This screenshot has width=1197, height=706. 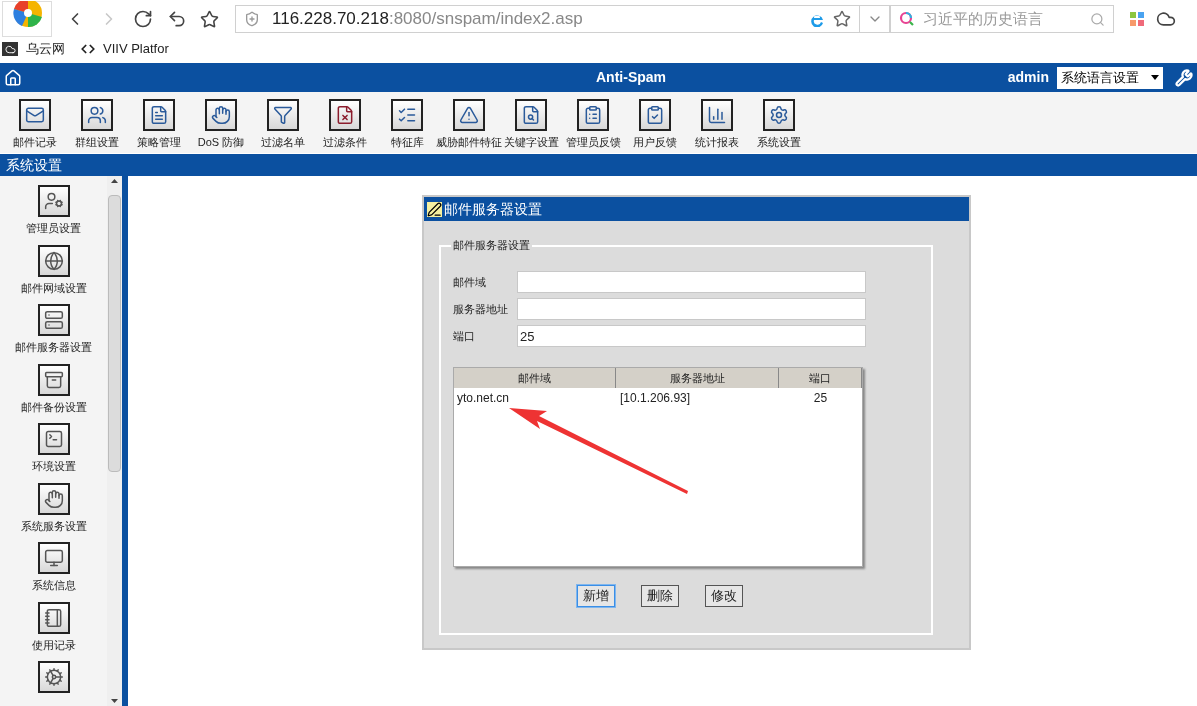 I want to click on search-logo-icon, so click(x=907, y=19).